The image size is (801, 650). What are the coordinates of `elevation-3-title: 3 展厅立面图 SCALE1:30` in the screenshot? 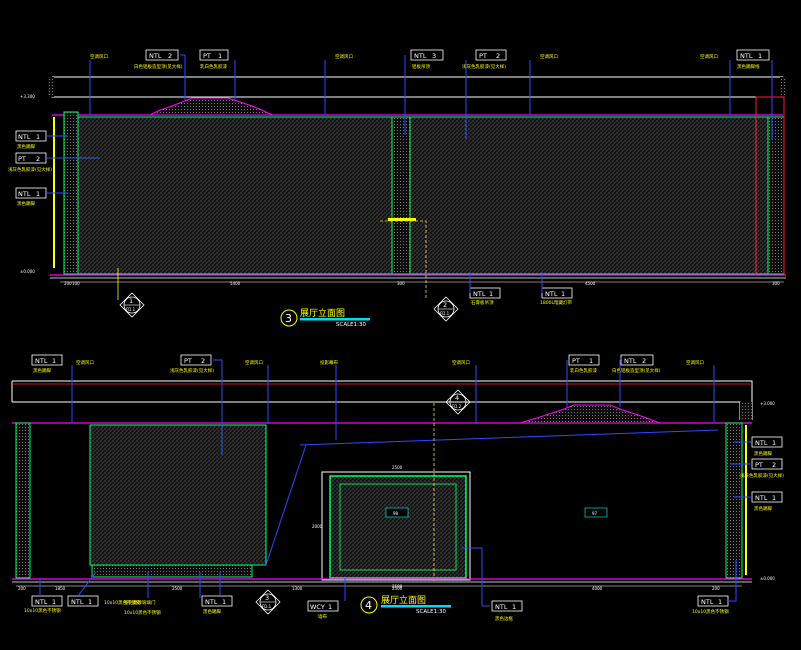 It's located at (325, 317).